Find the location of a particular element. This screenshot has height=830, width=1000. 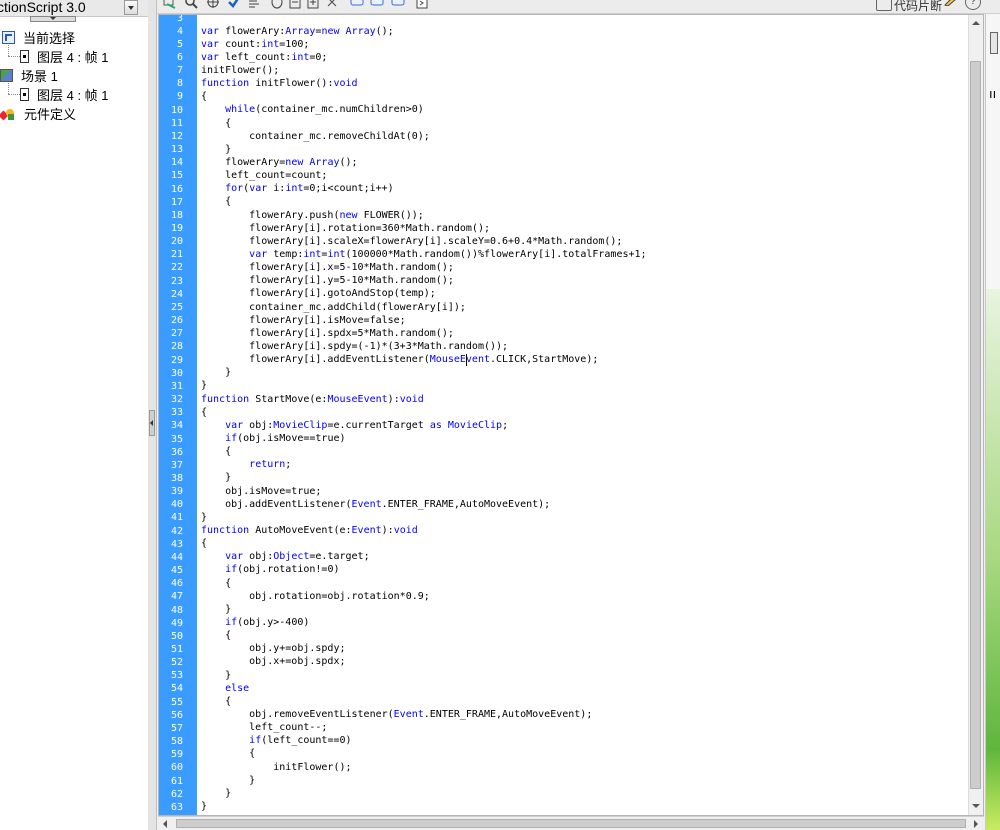

code-line: return; is located at coordinates (424, 464).